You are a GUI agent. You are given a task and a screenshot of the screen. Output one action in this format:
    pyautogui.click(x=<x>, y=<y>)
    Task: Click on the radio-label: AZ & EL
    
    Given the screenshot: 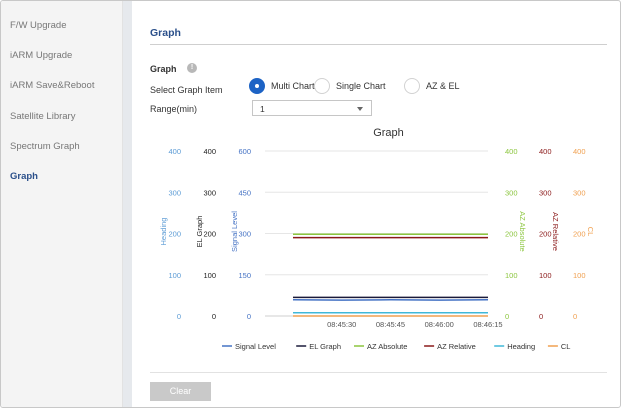 What is the action you would take?
    pyautogui.click(x=443, y=86)
    